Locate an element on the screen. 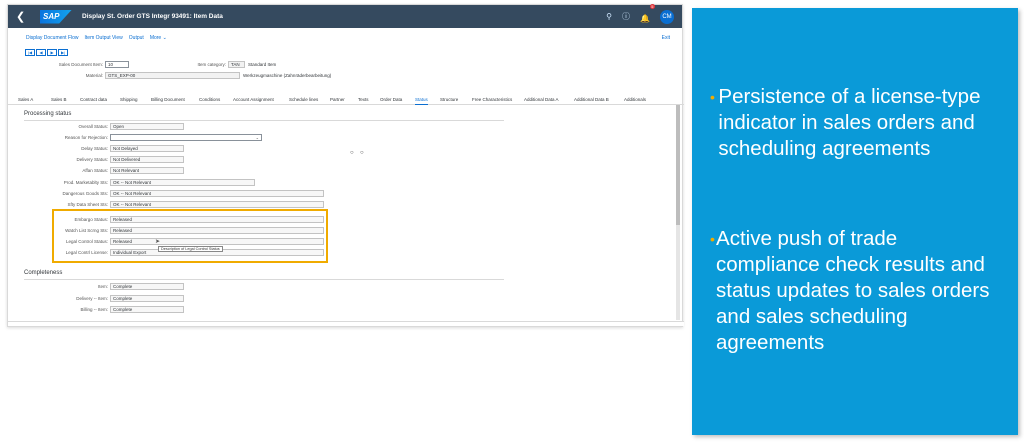 Image resolution: width=1024 pixels, height=445 pixels. vertical-scrollbar is located at coordinates (678, 212).